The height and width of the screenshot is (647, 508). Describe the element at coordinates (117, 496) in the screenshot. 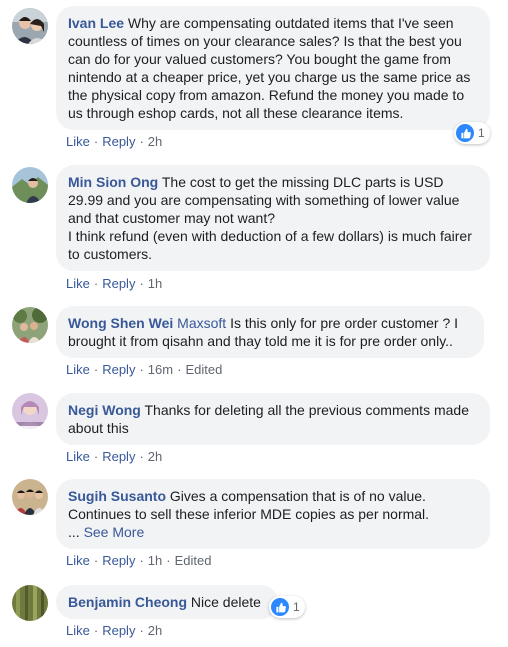

I see `comment-author: Sugih Susanto` at that location.